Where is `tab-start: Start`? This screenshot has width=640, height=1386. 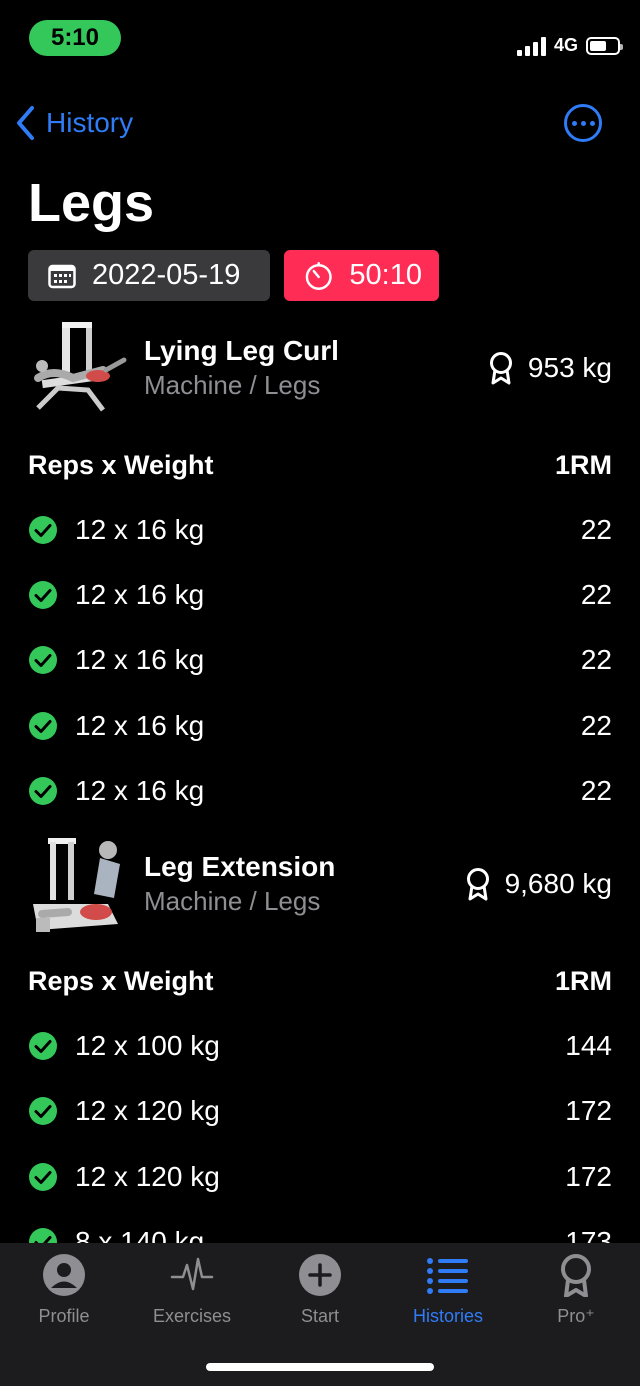 tab-start: Start is located at coordinates (320, 1290).